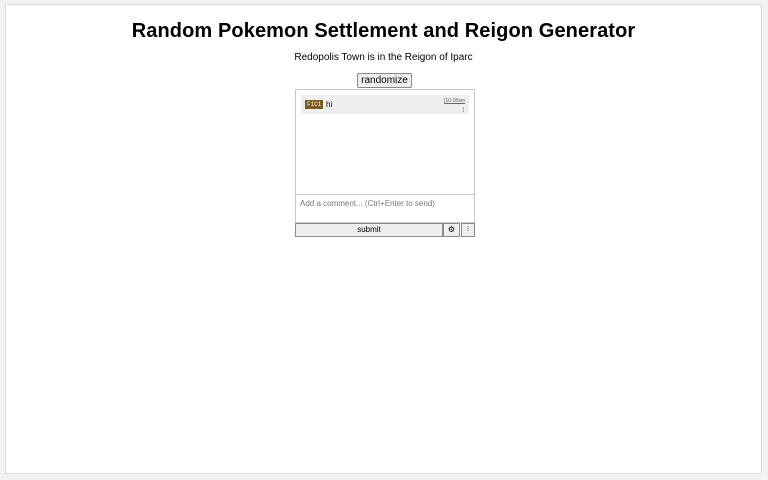 The image size is (768, 480). I want to click on user-badge: F1C1, so click(314, 104).